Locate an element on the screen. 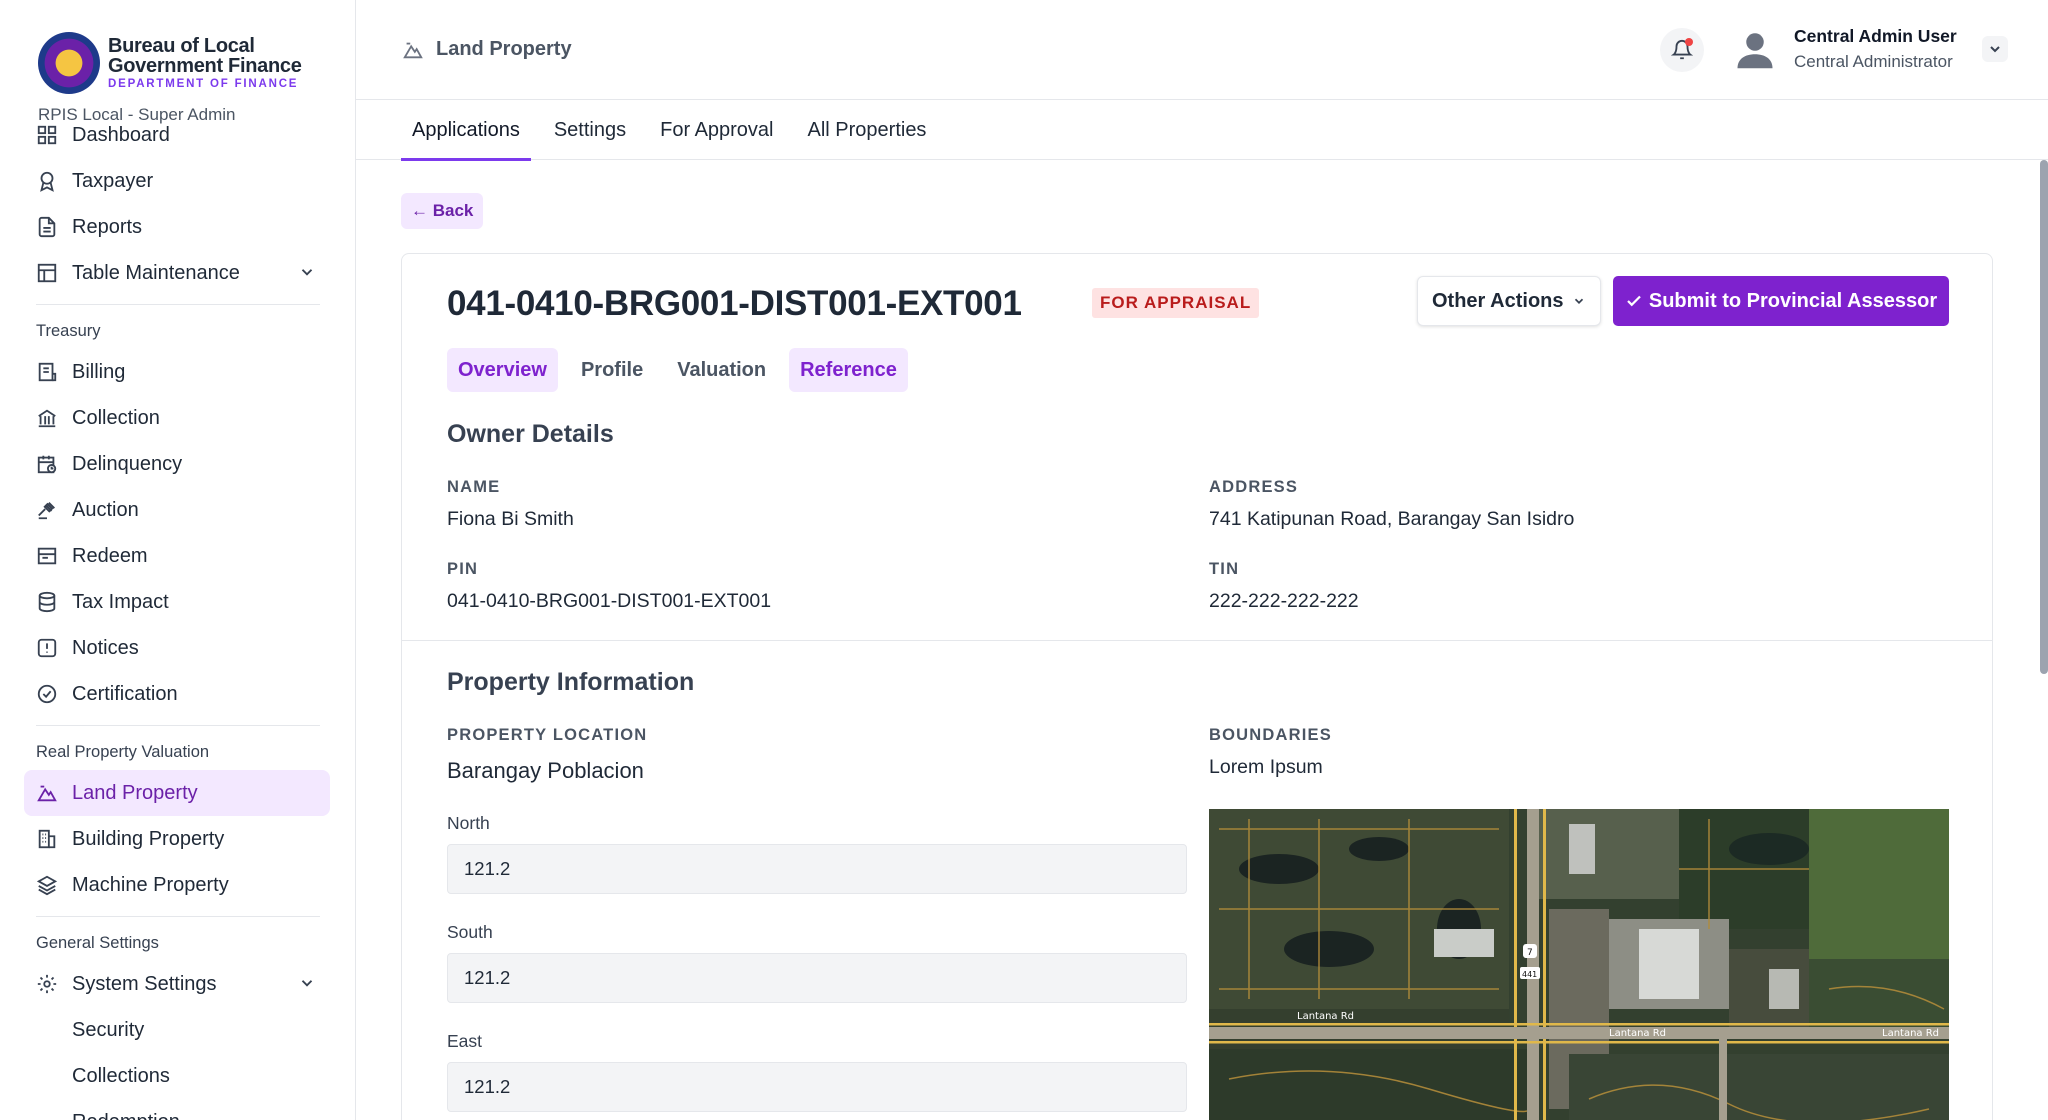 The width and height of the screenshot is (2048, 1120). sidebar-item-redeem: Redeem is located at coordinates (177, 556).